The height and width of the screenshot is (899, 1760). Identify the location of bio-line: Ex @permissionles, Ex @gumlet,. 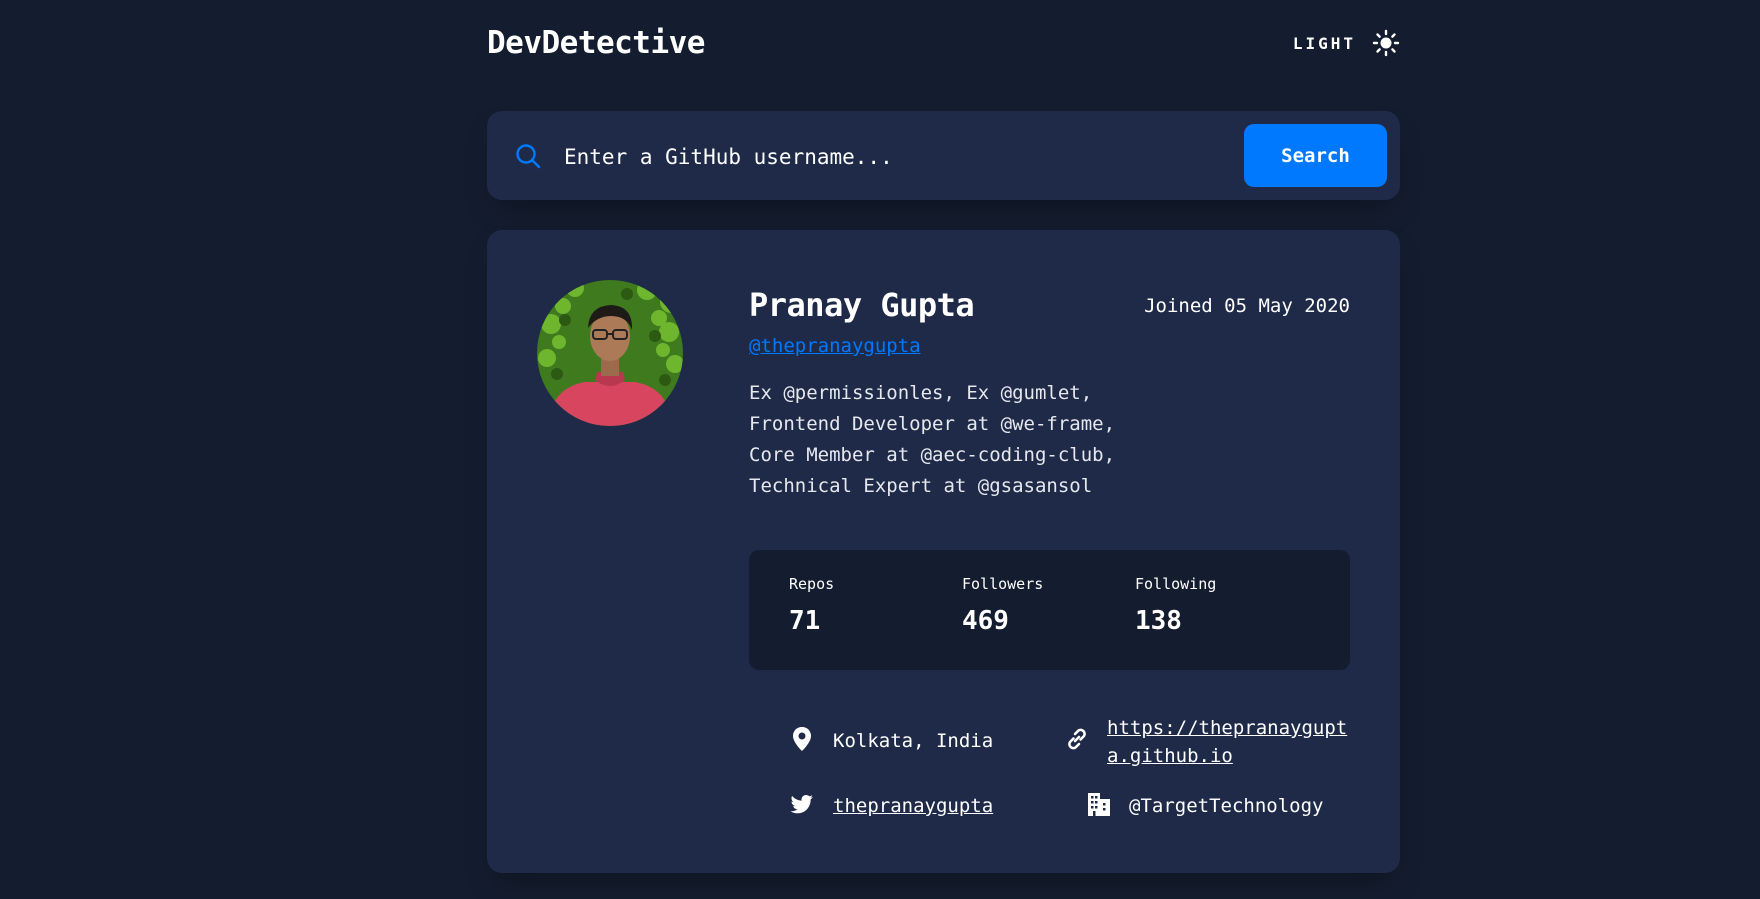
(921, 393).